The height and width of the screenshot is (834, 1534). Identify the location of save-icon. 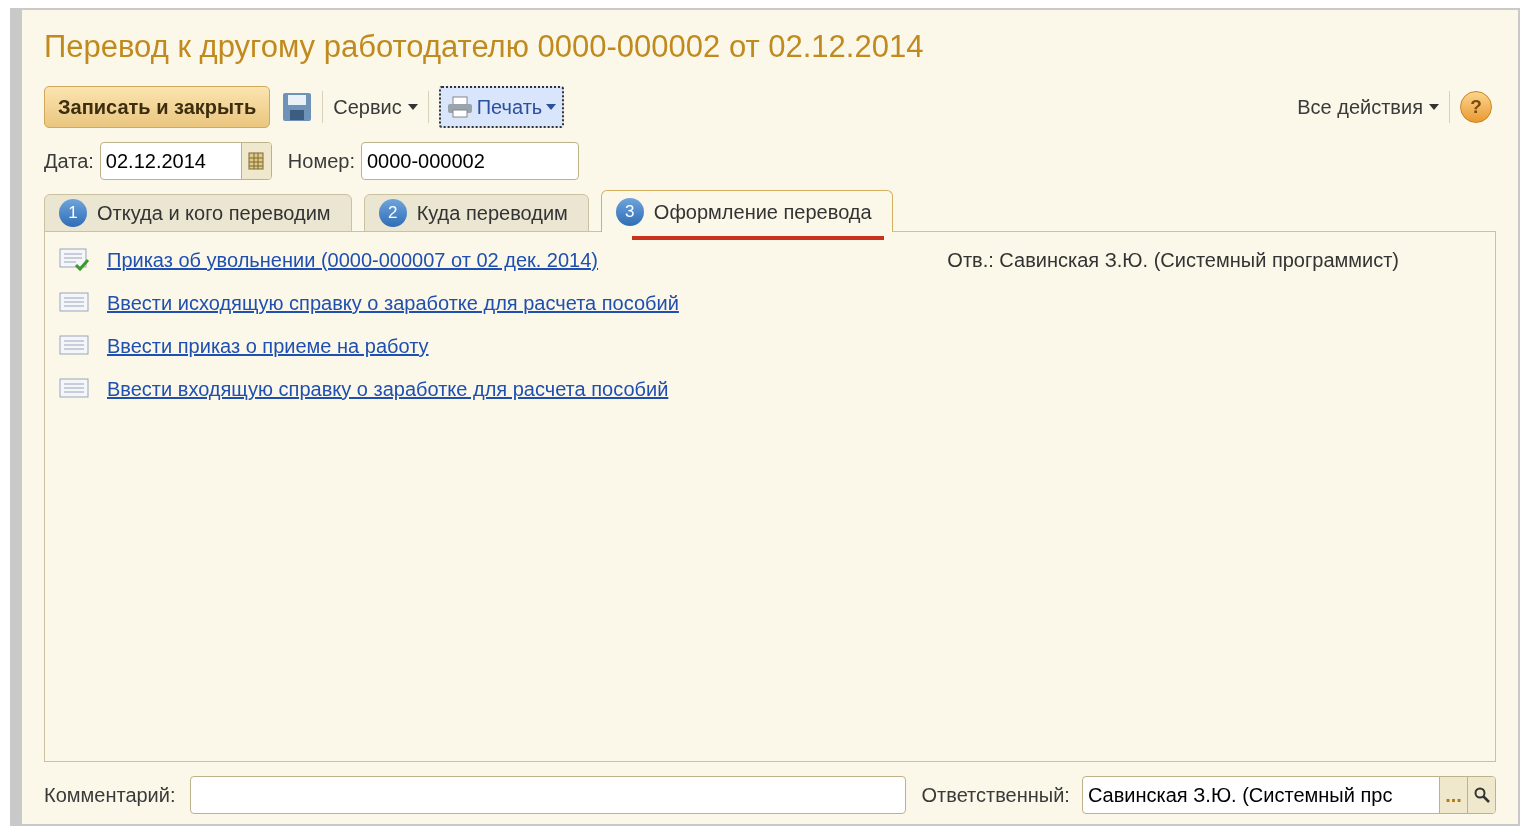
(297, 107).